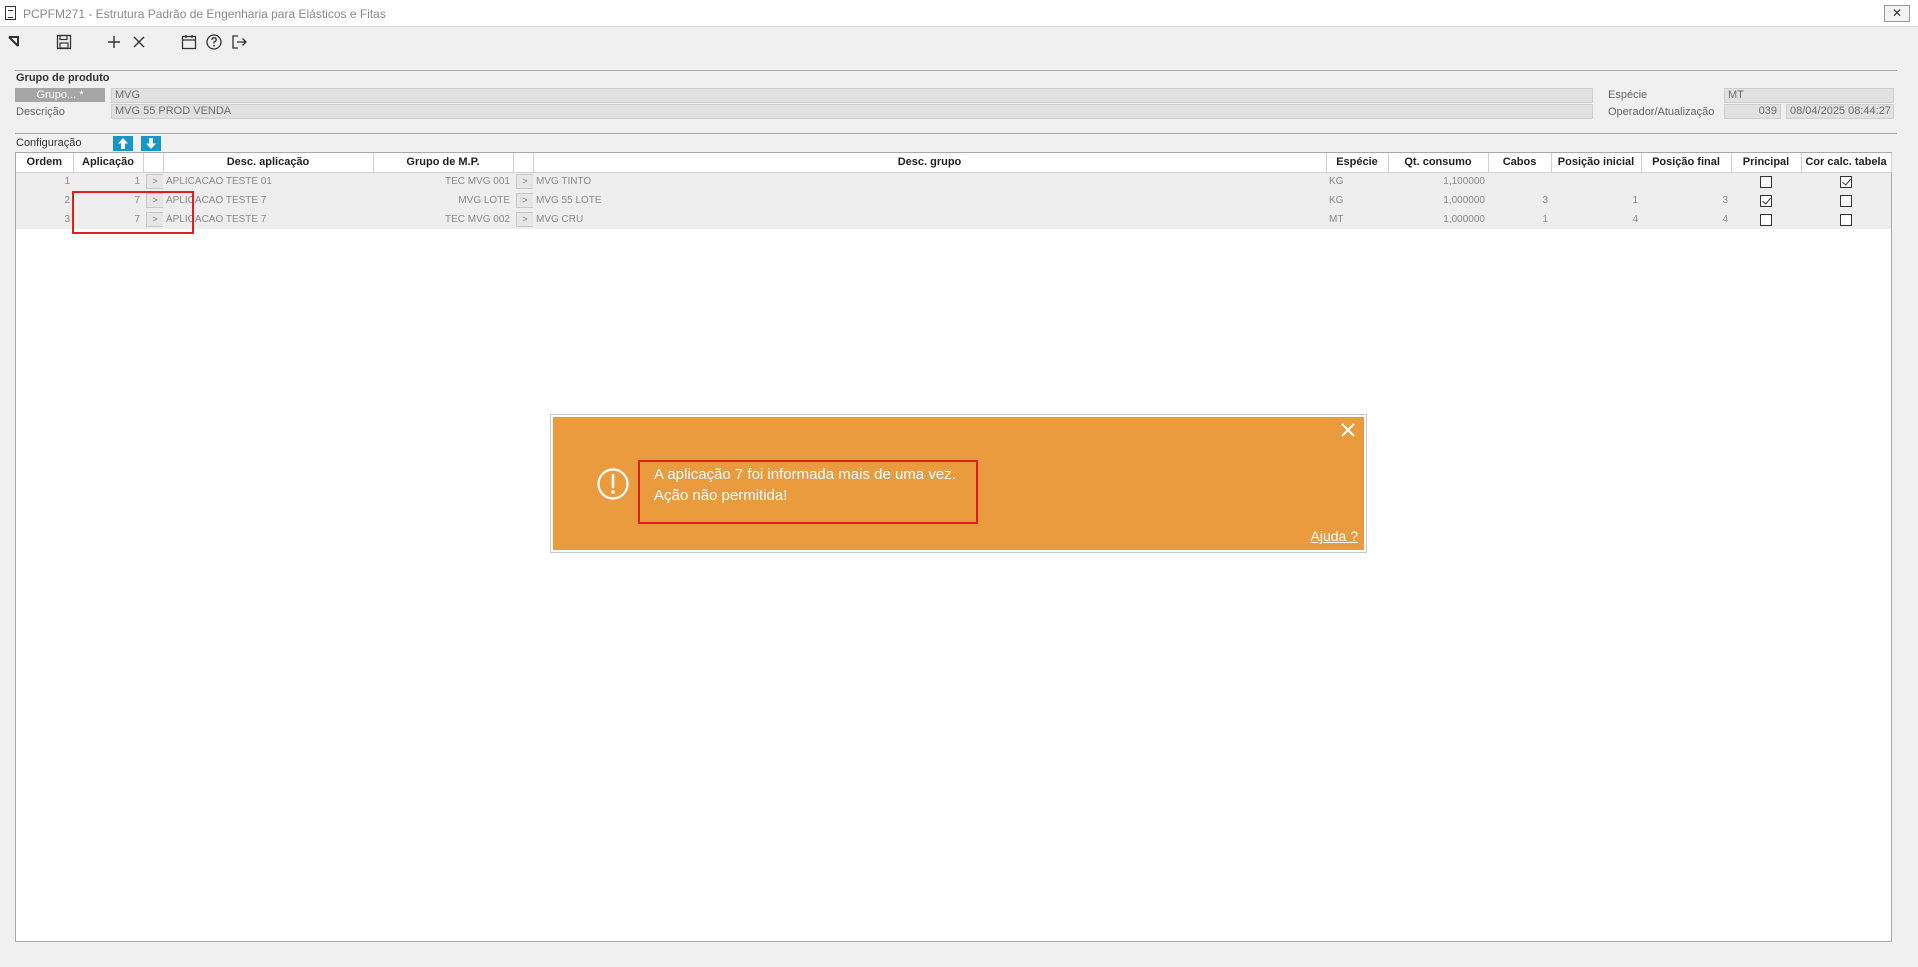 The image size is (1918, 967). What do you see at coordinates (852, 111) in the screenshot?
I see `descricao-field: MVG 55 PROD VENDA` at bounding box center [852, 111].